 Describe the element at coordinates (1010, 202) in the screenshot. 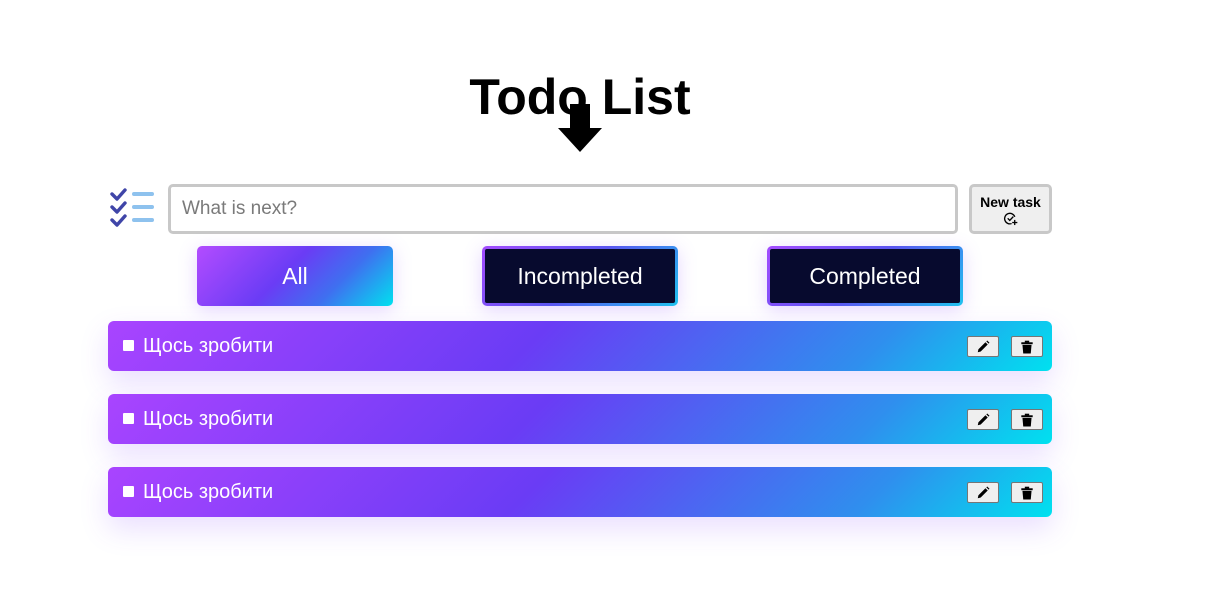

I see `new-task-label: New task` at that location.